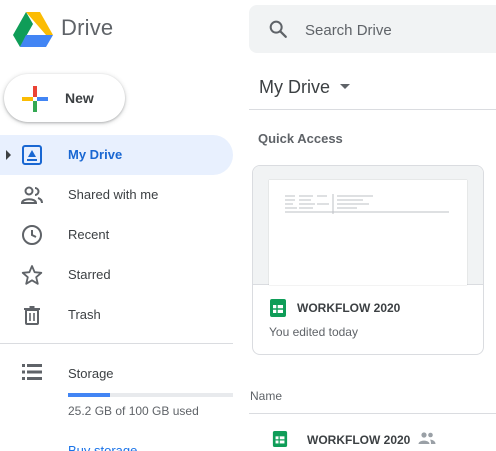 Image resolution: width=496 pixels, height=451 pixels. Describe the element at coordinates (89, 395) in the screenshot. I see `storage-progress-fill` at that location.